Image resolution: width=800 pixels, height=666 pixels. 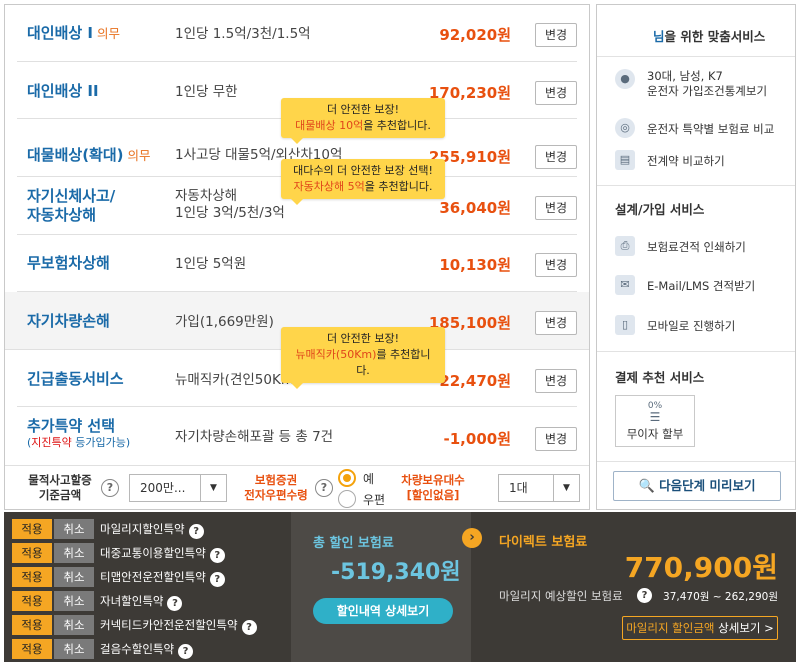 What do you see at coordinates (178, 488) in the screenshot?
I see `property-limit-select: 200만... ▼` at bounding box center [178, 488].